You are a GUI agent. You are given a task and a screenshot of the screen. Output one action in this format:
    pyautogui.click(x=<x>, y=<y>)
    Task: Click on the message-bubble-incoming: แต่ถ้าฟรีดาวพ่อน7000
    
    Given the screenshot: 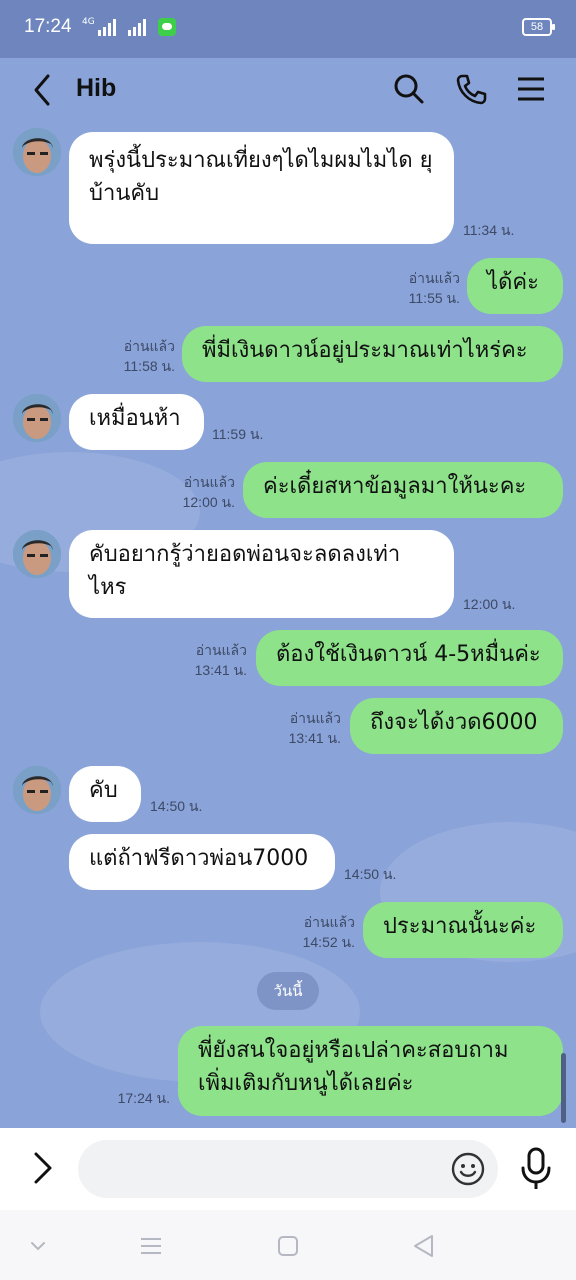 What is the action you would take?
    pyautogui.click(x=202, y=862)
    